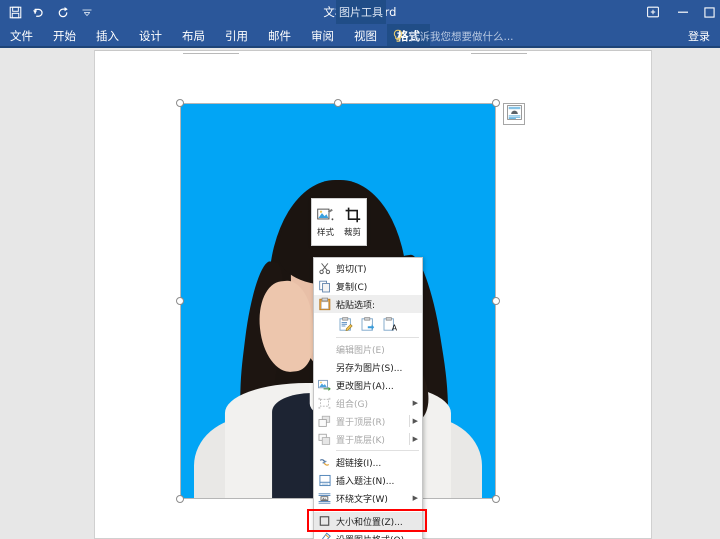 The height and width of the screenshot is (539, 720). Describe the element at coordinates (150, 36) in the screenshot. I see `tab-design: 设计` at that location.